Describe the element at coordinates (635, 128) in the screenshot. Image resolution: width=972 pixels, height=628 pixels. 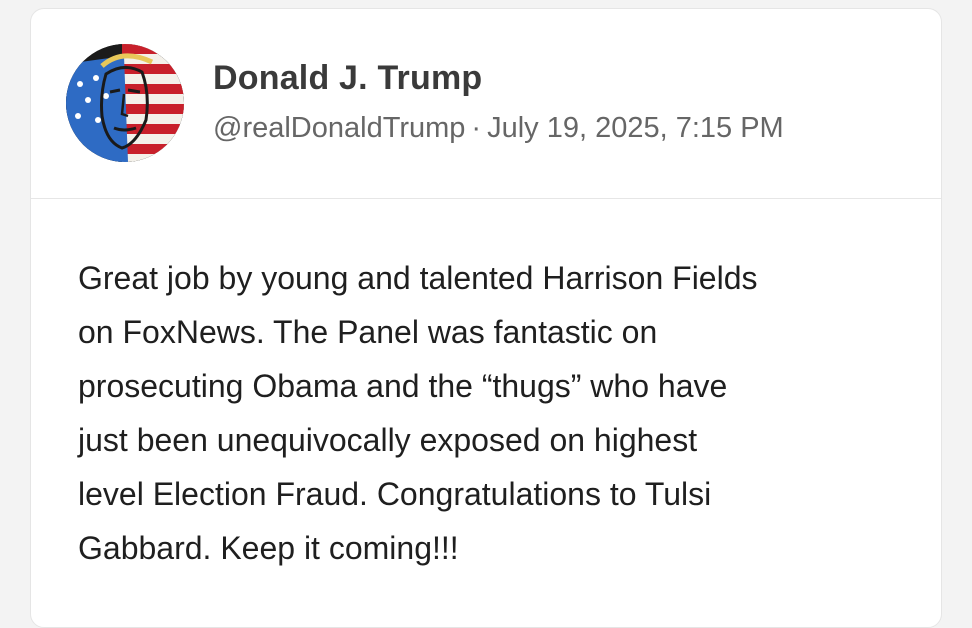
I see `post-timestamp: July 19, 2025, 7:15 PM` at that location.